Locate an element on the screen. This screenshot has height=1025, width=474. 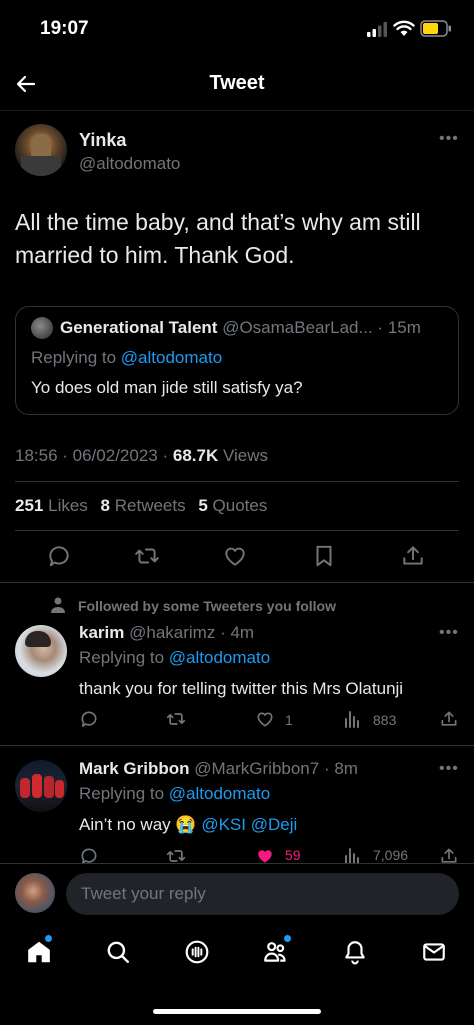
tweet-timestamp: 18:56 · 06/02/2023 · is located at coordinates (92, 455).